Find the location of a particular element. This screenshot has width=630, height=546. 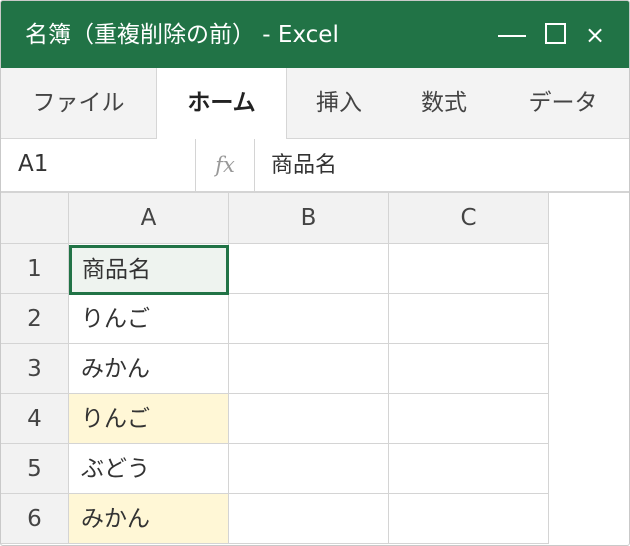

row-header-4: 4 is located at coordinates (35, 419).